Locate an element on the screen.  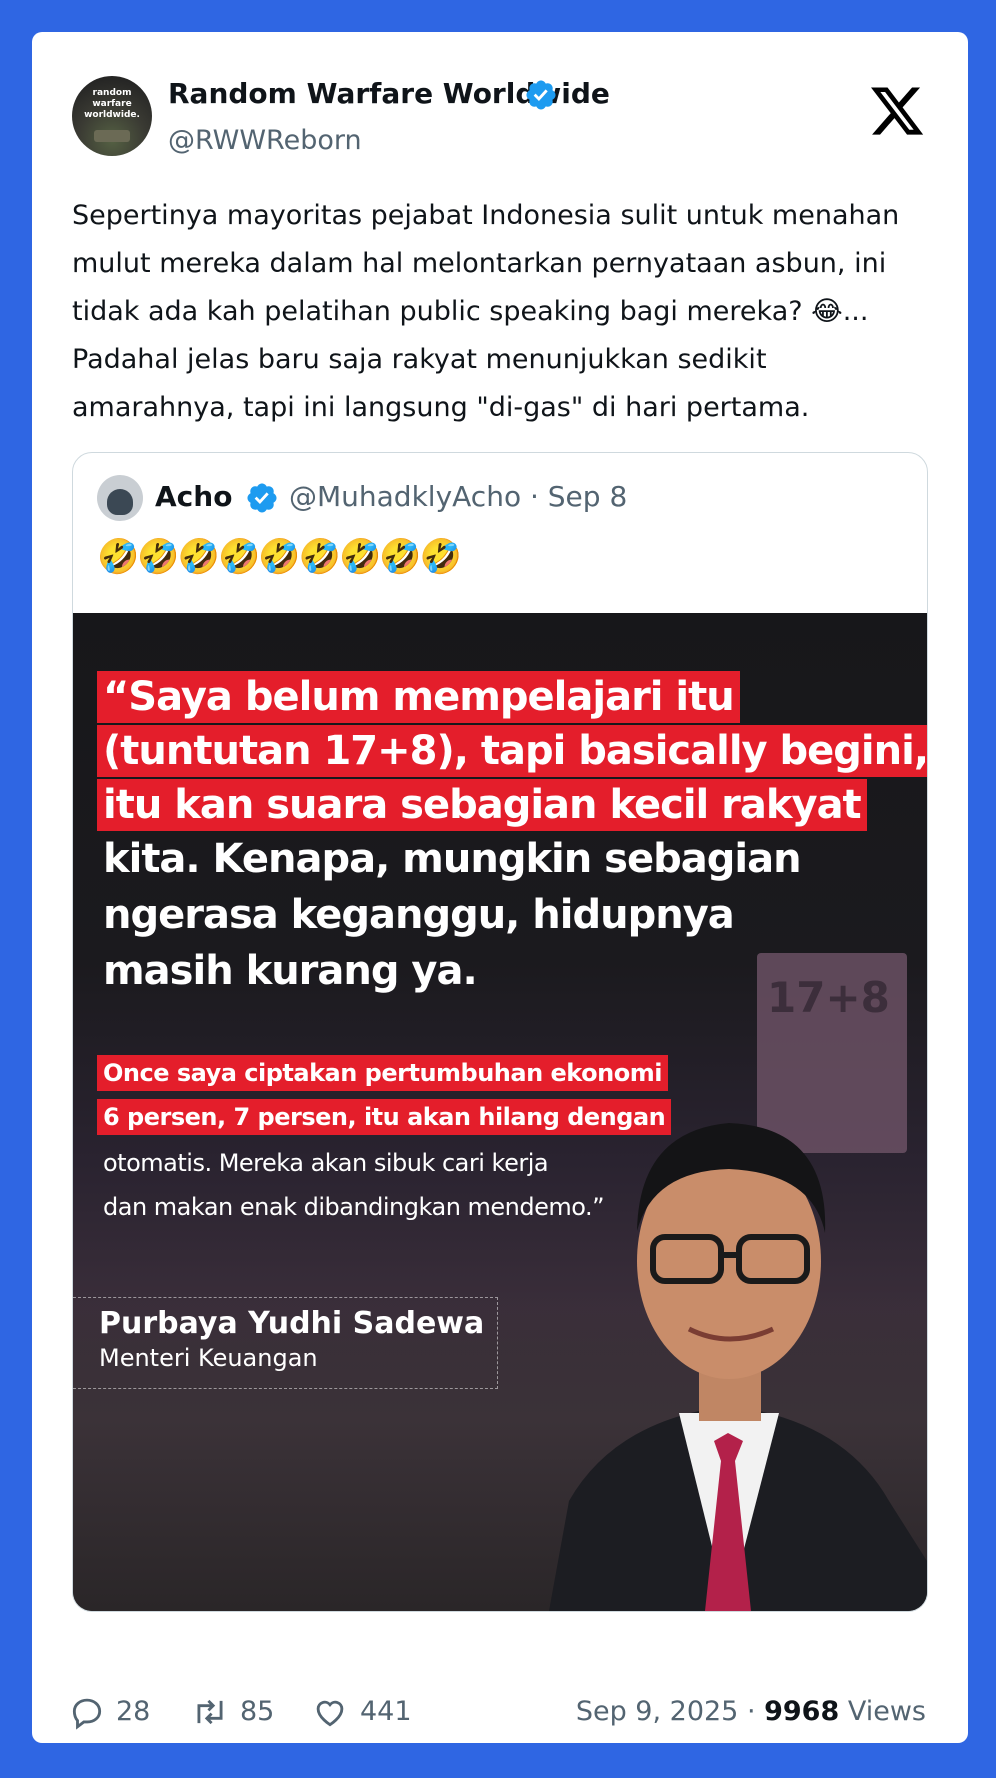
post-date: Sep 9, 2025 · is located at coordinates (670, 1711).